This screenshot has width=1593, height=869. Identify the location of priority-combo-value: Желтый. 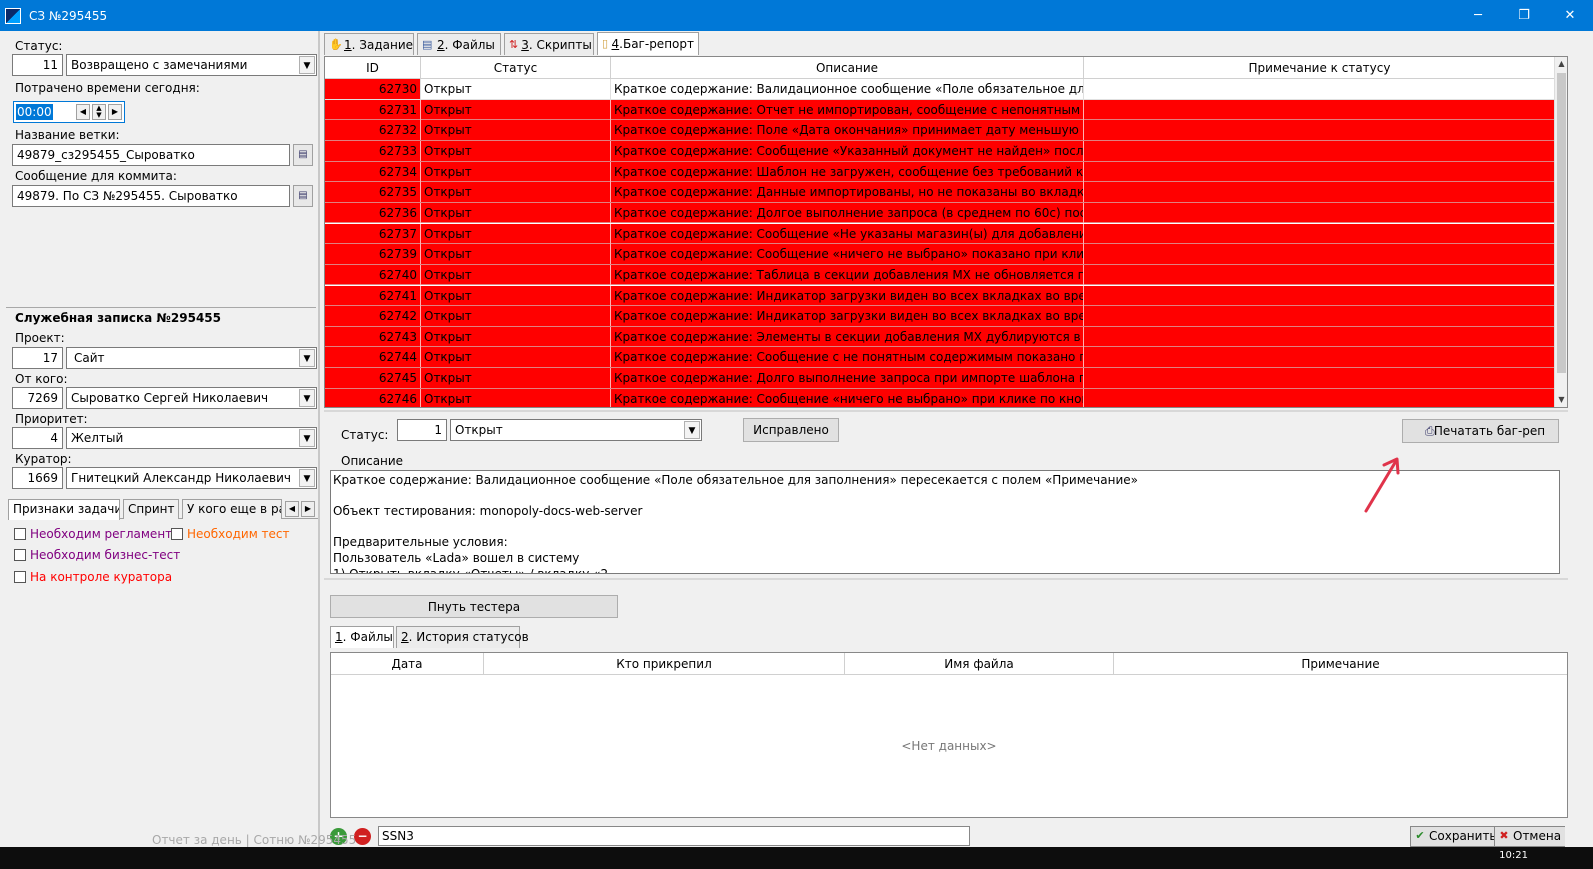
(97, 438).